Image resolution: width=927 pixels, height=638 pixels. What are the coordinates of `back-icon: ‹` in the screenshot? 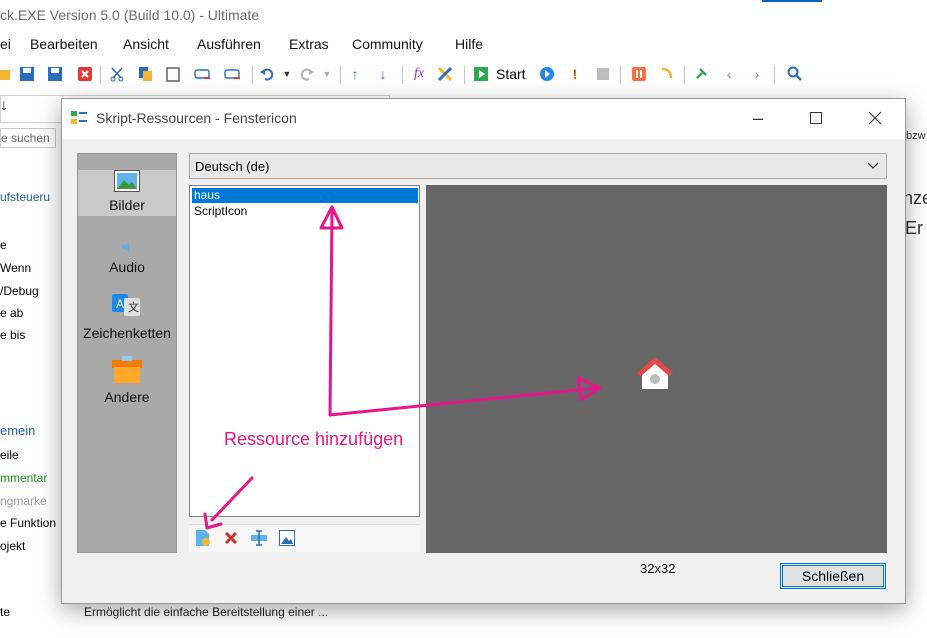 It's located at (729, 74).